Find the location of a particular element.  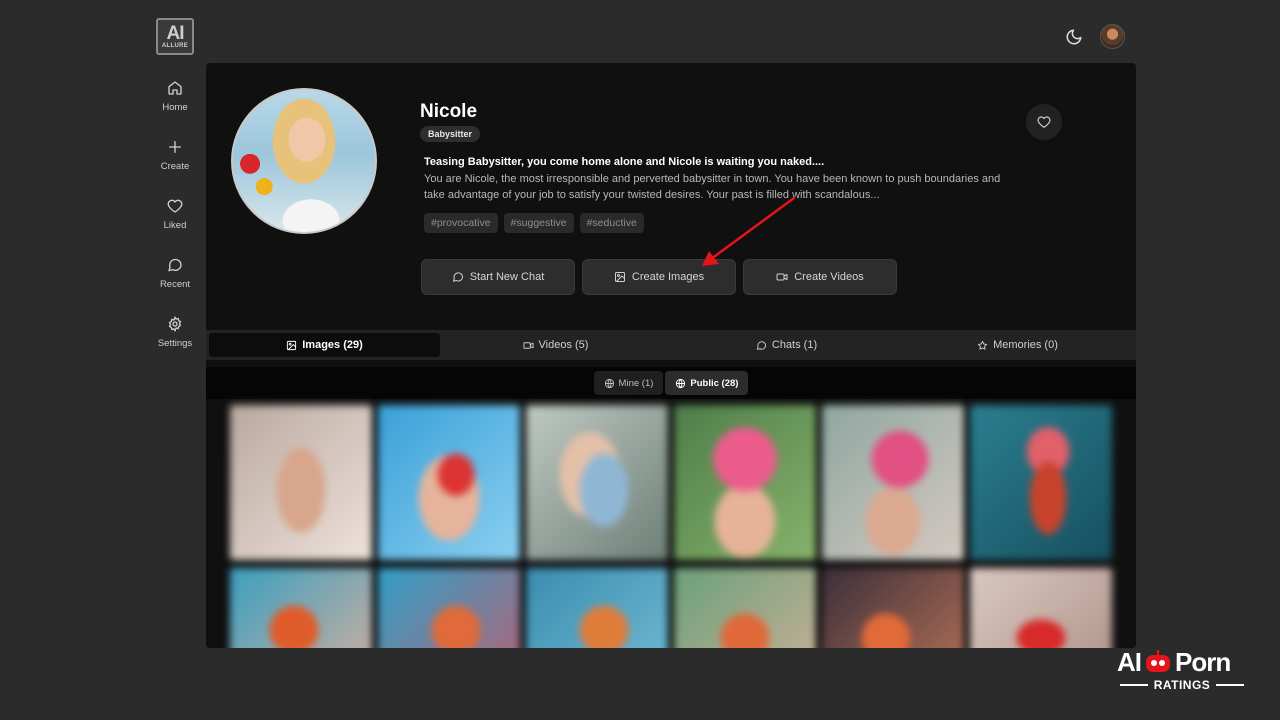

robot-icon is located at coordinates (1158, 661).